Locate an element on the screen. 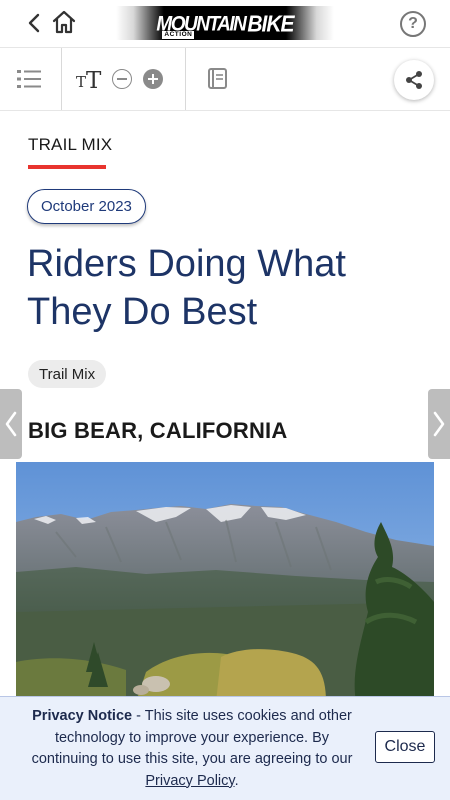  next-article-button is located at coordinates (439, 424).